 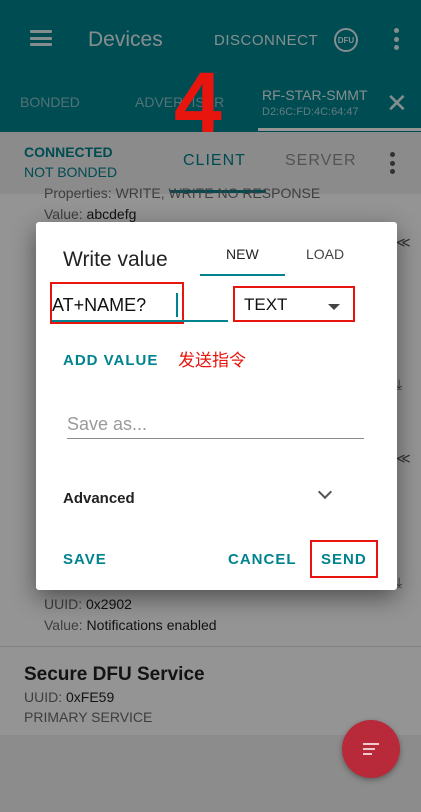 I want to click on save-button: SAVE, so click(x=85, y=559).